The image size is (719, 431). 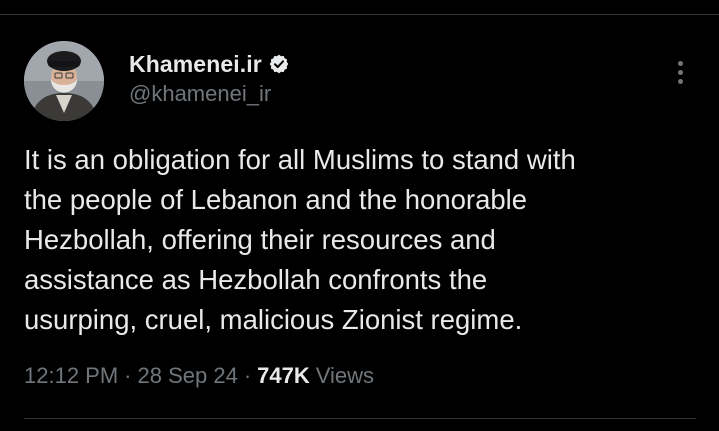 I want to click on avatar, so click(x=64, y=81).